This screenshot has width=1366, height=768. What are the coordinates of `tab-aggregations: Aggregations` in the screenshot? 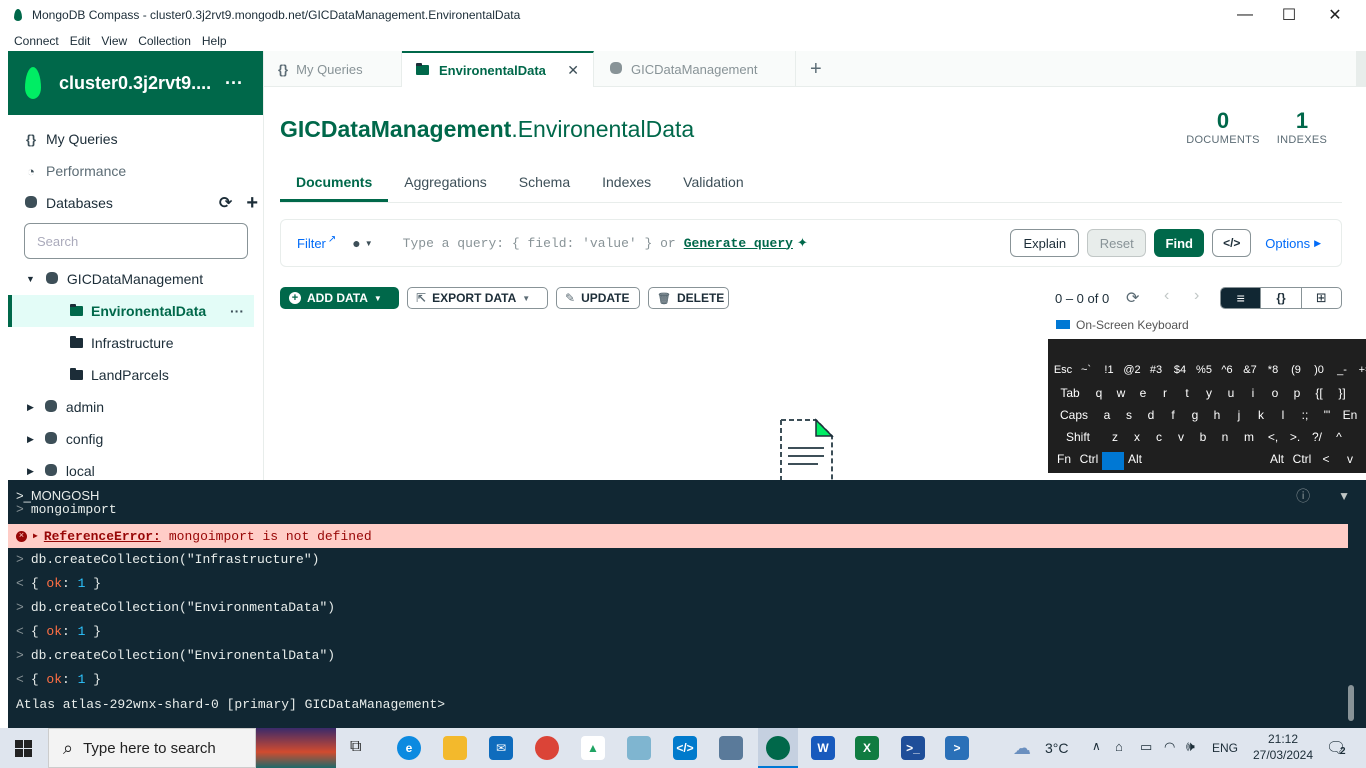 It's located at (445, 181).